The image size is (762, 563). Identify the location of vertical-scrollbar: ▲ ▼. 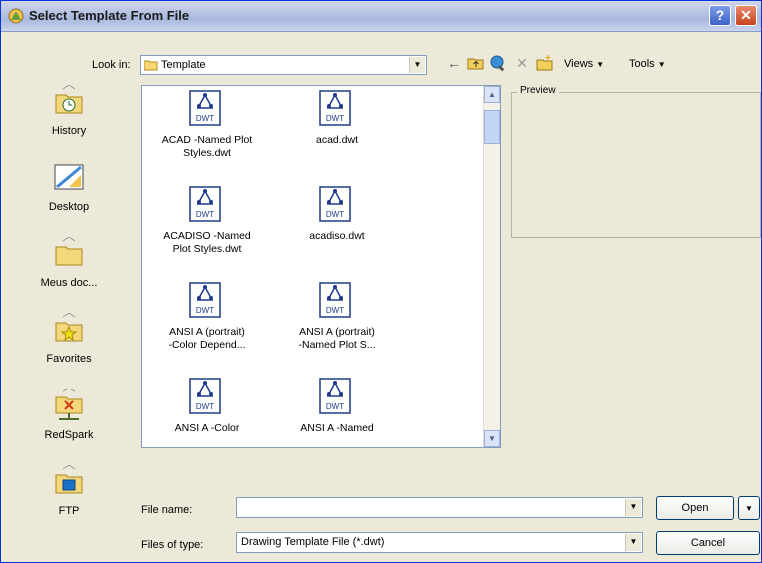
(491, 266).